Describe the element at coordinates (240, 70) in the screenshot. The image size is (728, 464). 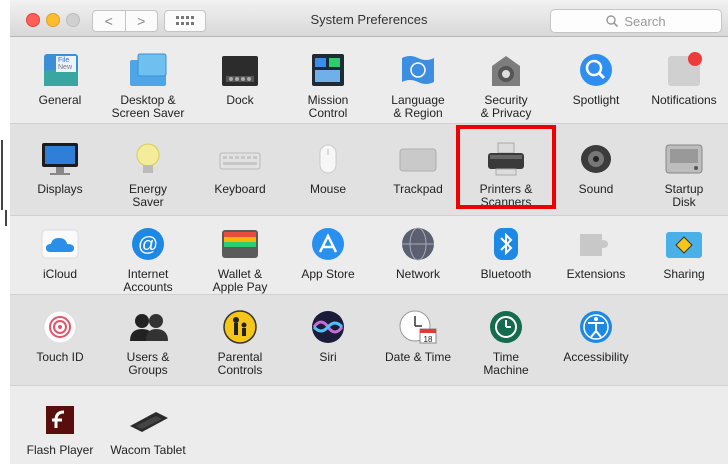
I see `dock-icon` at that location.